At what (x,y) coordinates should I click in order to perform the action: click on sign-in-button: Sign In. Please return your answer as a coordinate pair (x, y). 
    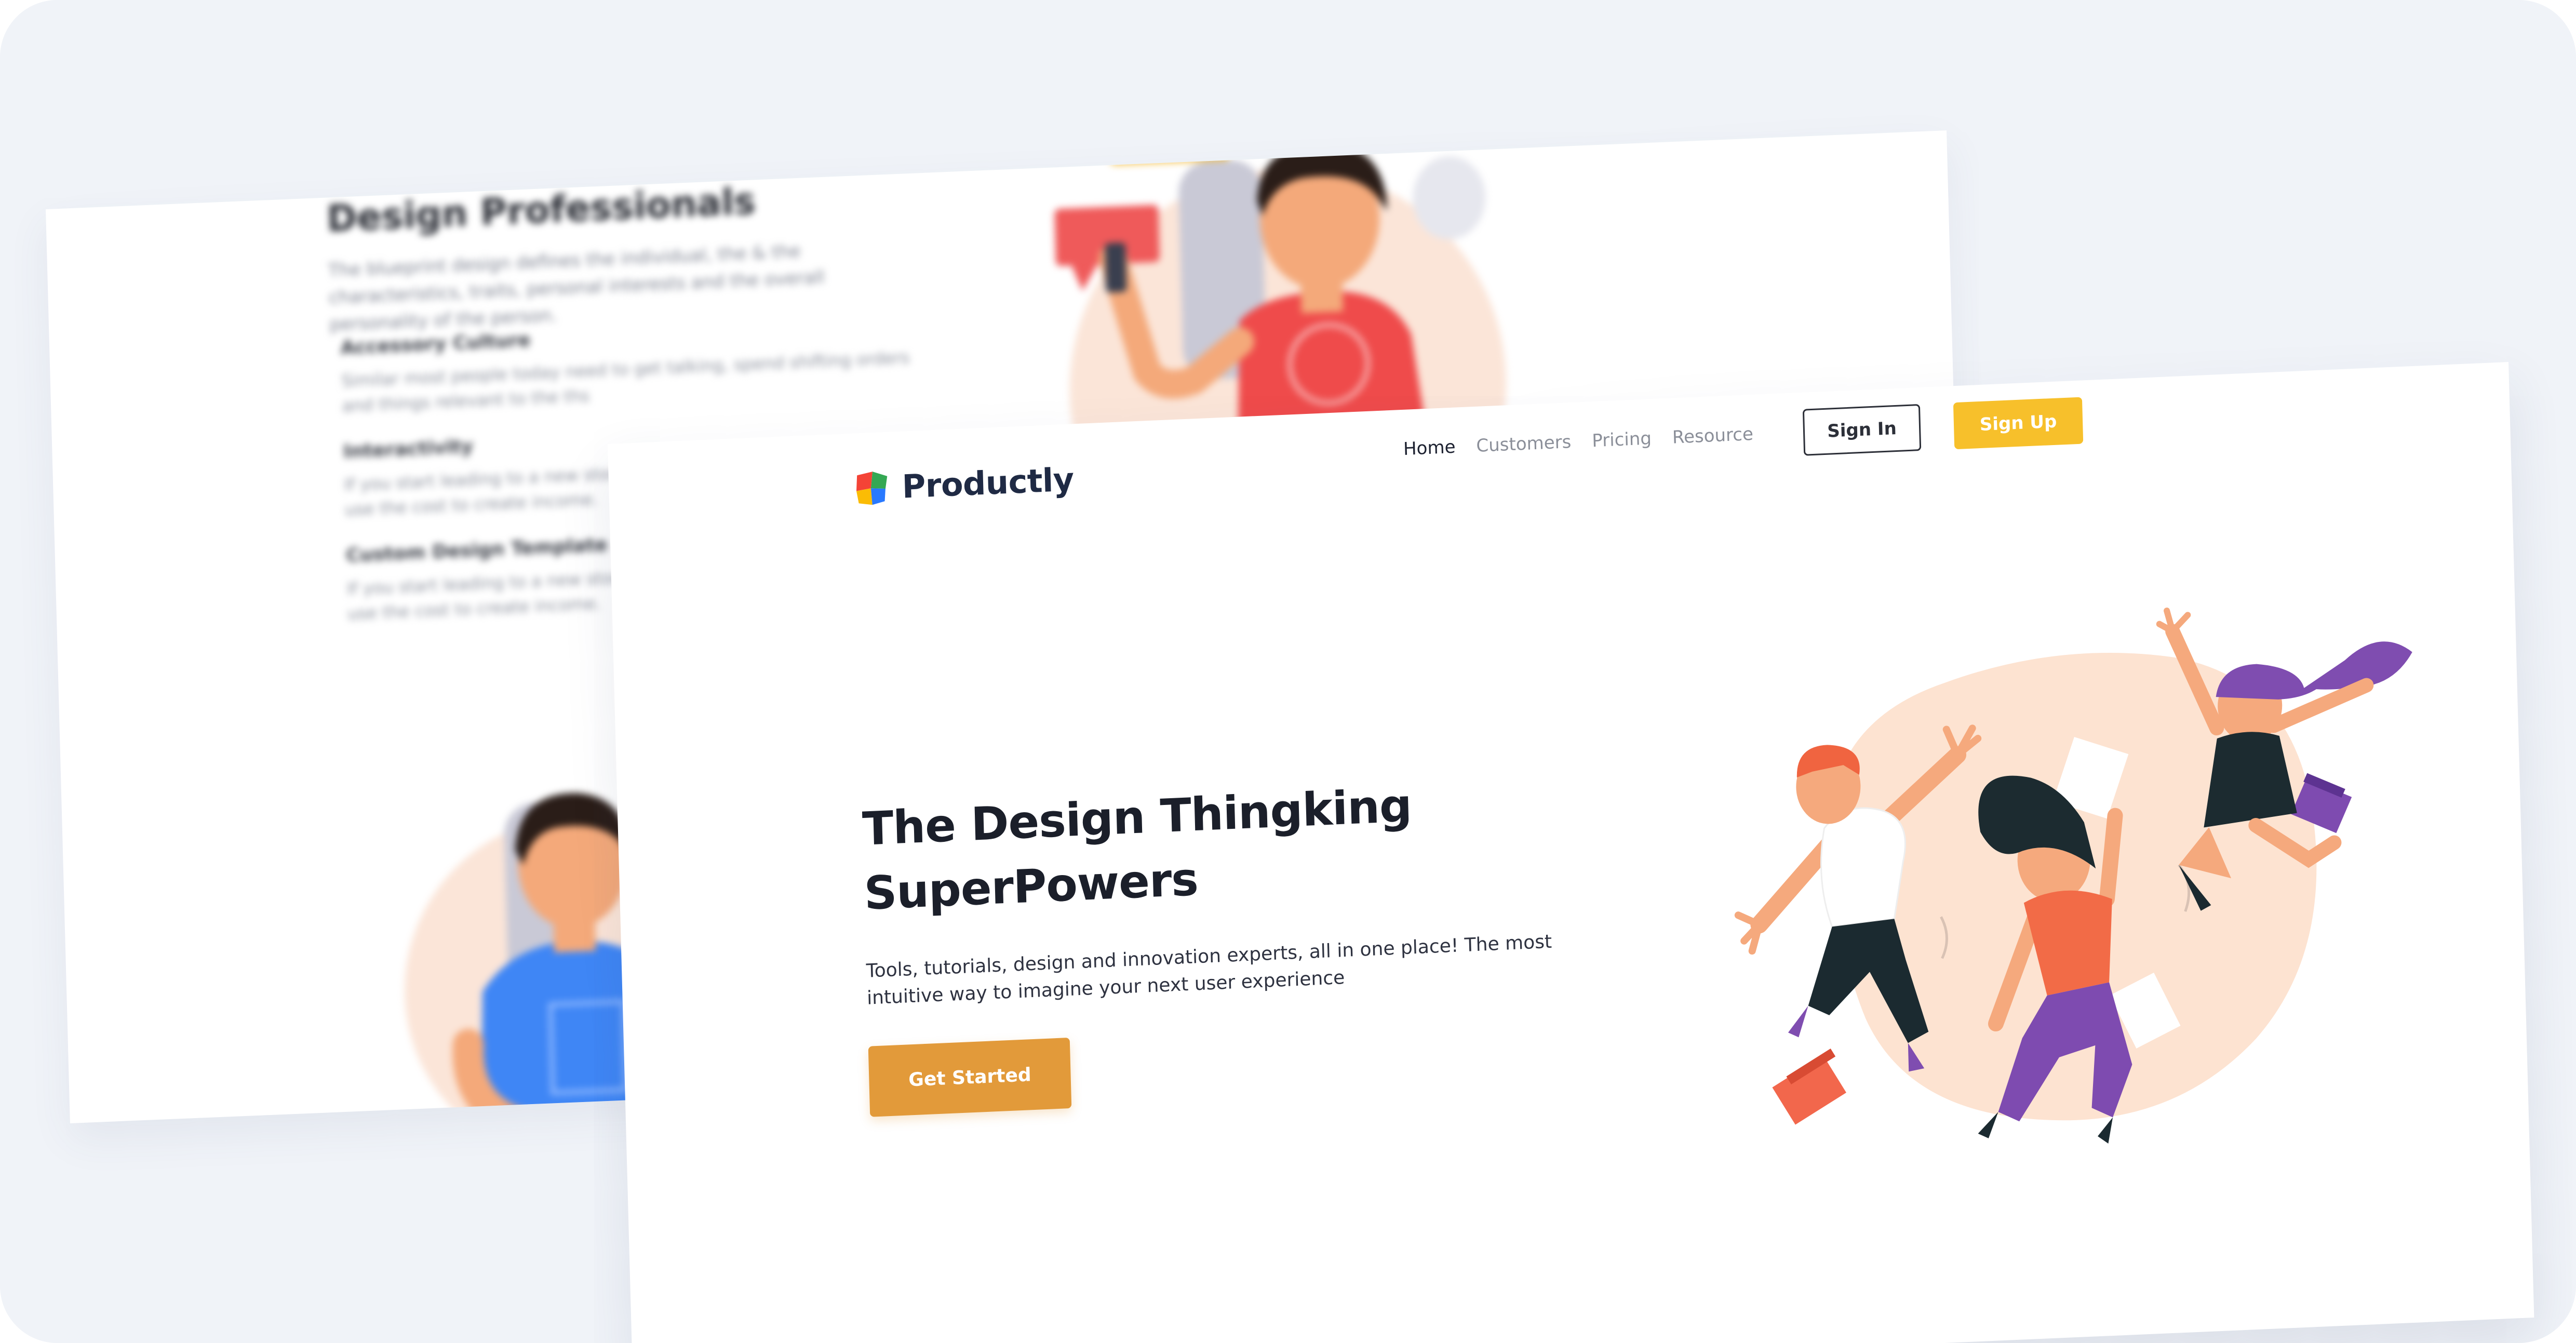
    Looking at the image, I should click on (1862, 430).